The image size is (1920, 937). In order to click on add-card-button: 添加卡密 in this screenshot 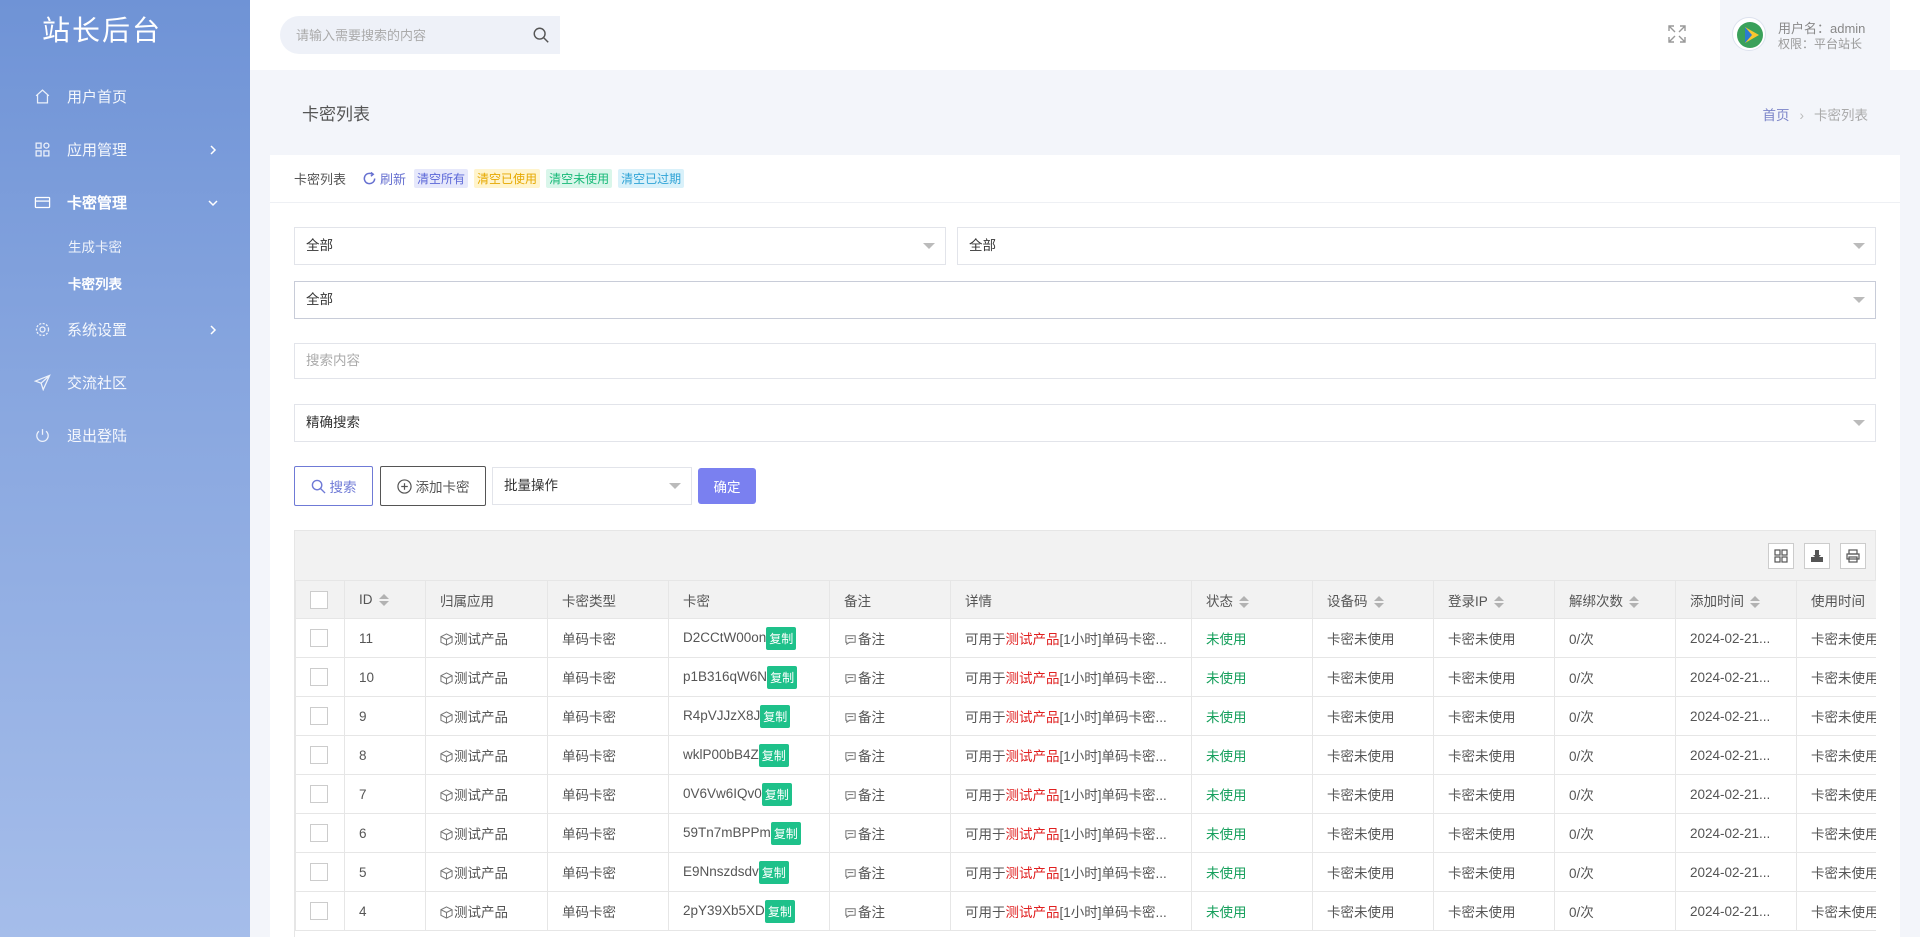, I will do `click(433, 486)`.